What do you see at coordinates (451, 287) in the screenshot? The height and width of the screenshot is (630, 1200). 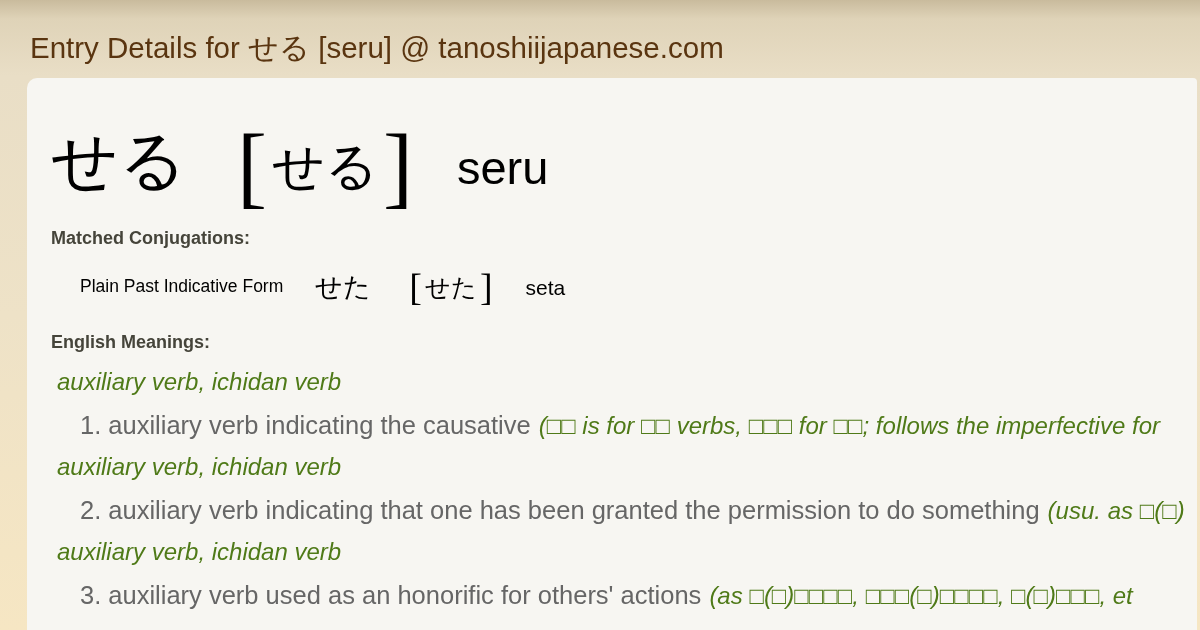 I see `conjugated-reading: [せた]` at bounding box center [451, 287].